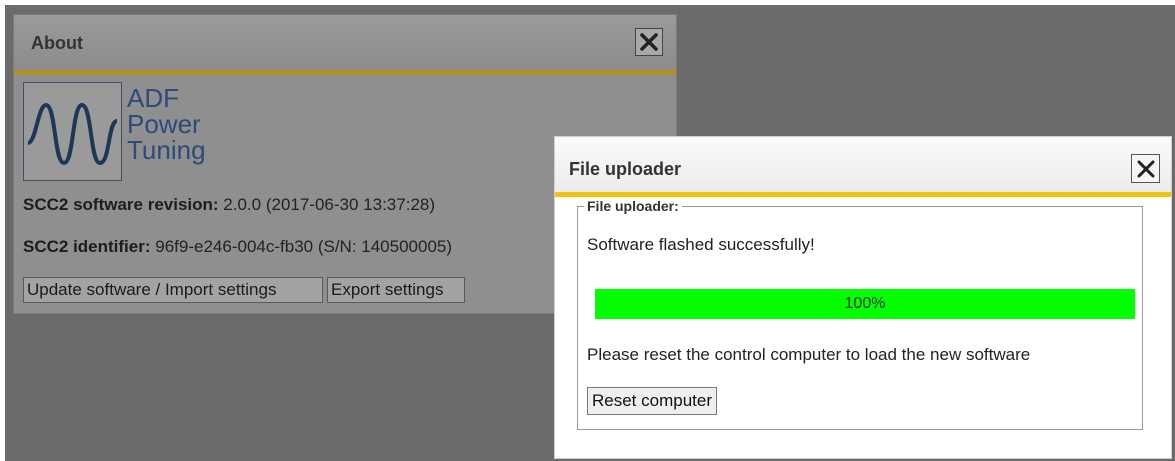 The height and width of the screenshot is (461, 1175). What do you see at coordinates (701, 244) in the screenshot?
I see `status-message: Software flashed successfully!` at bounding box center [701, 244].